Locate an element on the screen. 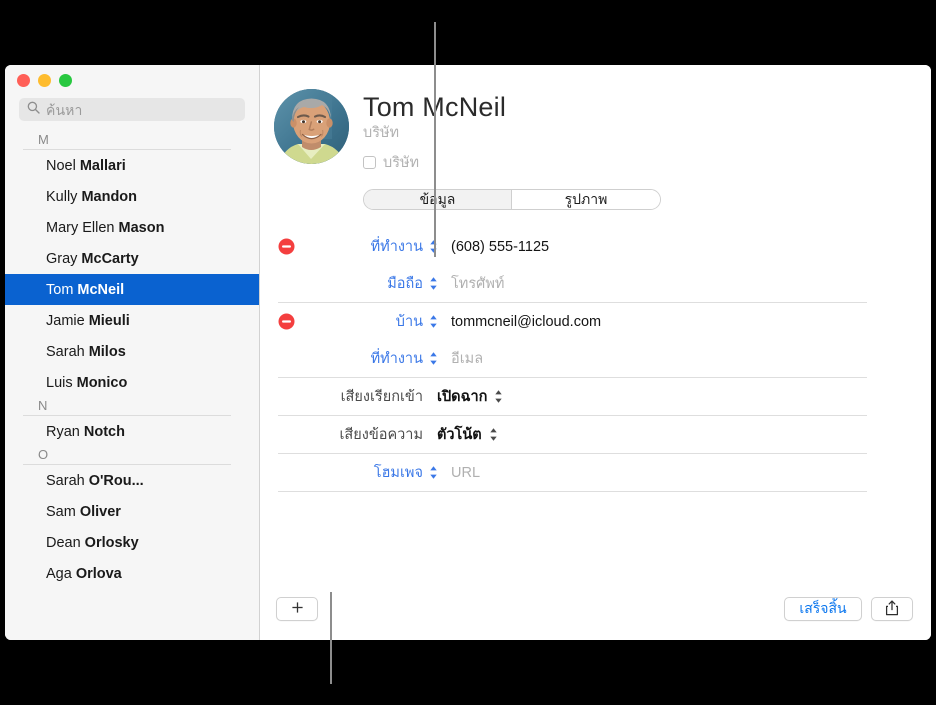 This screenshot has width=936, height=705. contact-last-name: Notch is located at coordinates (104, 431).